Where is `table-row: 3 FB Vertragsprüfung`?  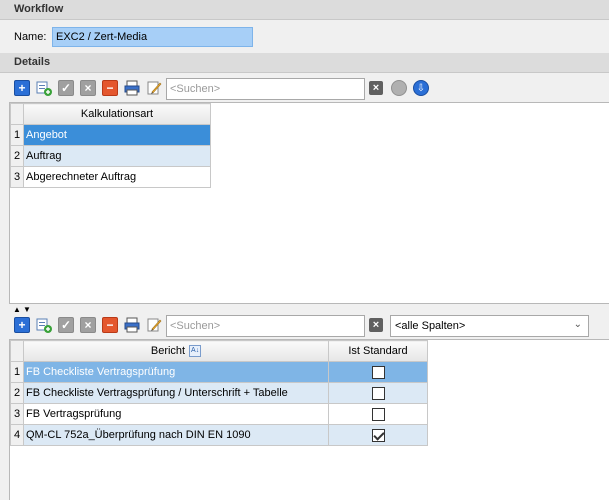
table-row: 3 FB Vertragsprüfung is located at coordinates (219, 414).